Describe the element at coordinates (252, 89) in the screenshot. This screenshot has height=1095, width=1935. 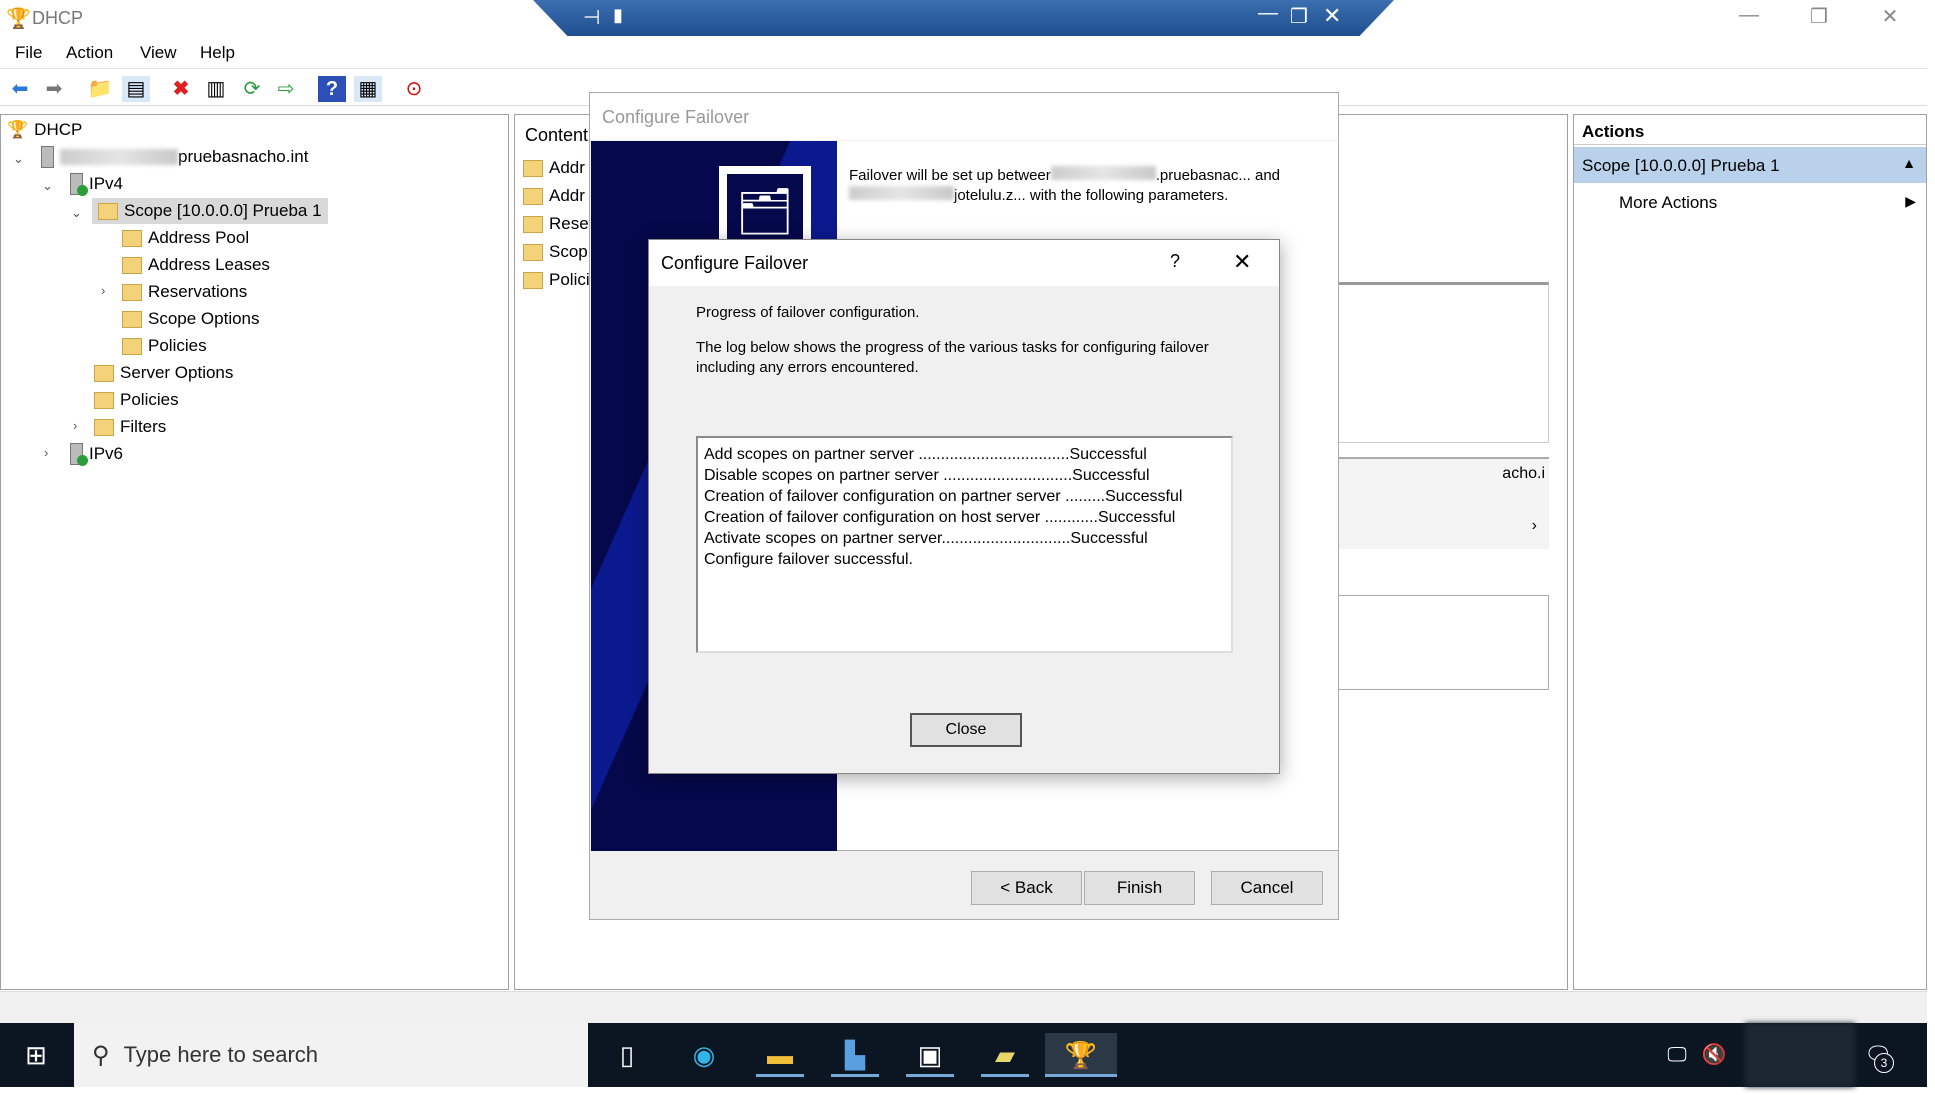
I see `refresh-icon: ⟳` at that location.